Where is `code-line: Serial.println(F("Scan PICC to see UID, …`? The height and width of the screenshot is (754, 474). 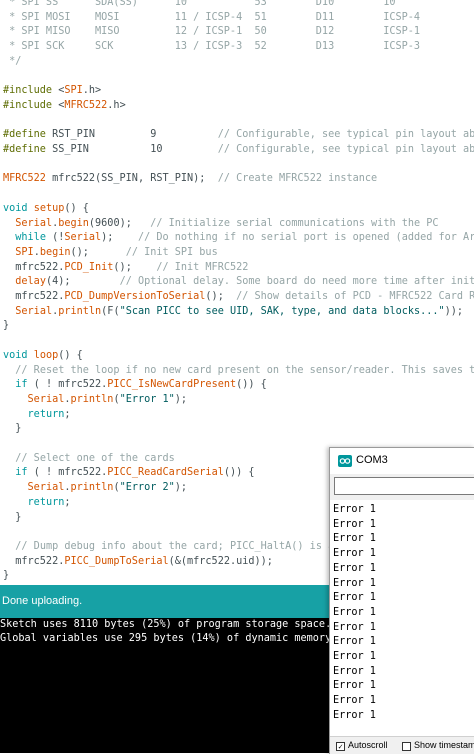 code-line: Serial.println(F("Scan PICC to see UID, … is located at coordinates (233, 312).